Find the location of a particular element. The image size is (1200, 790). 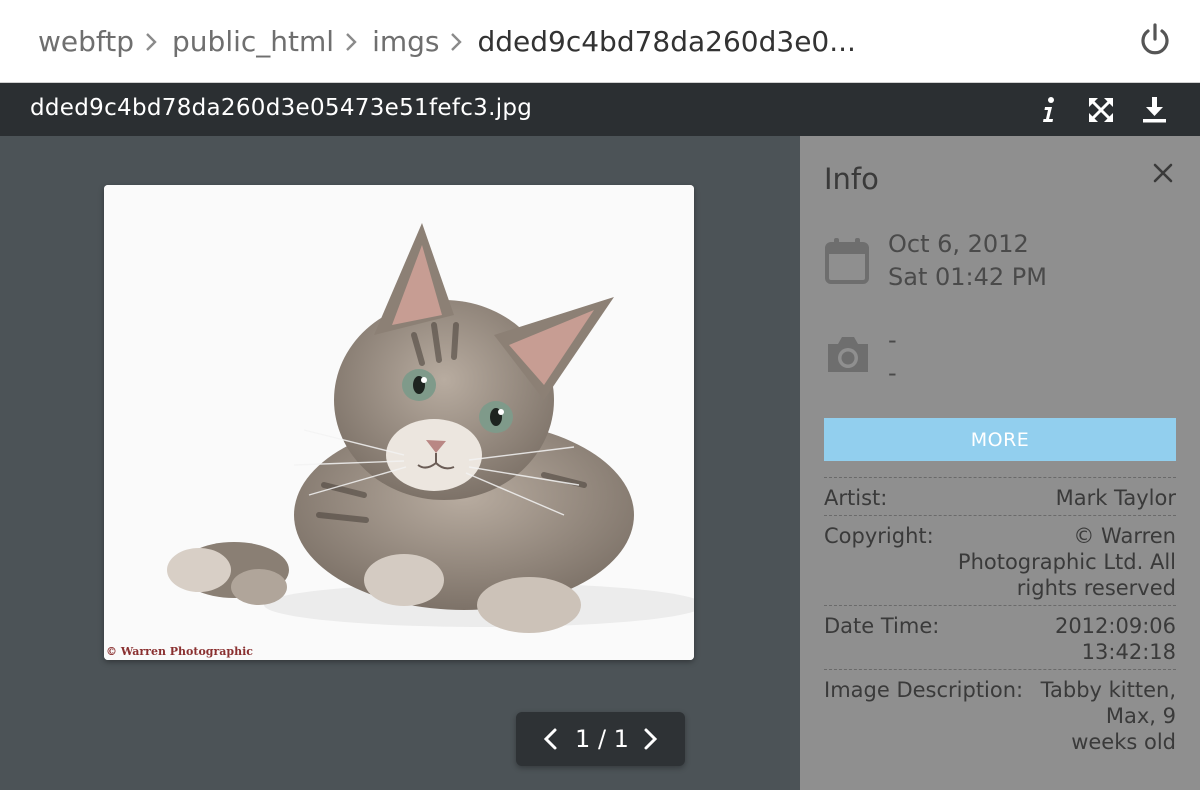

property-value-datetime: 2012:09:06 13:42:18 is located at coordinates (1115, 639).